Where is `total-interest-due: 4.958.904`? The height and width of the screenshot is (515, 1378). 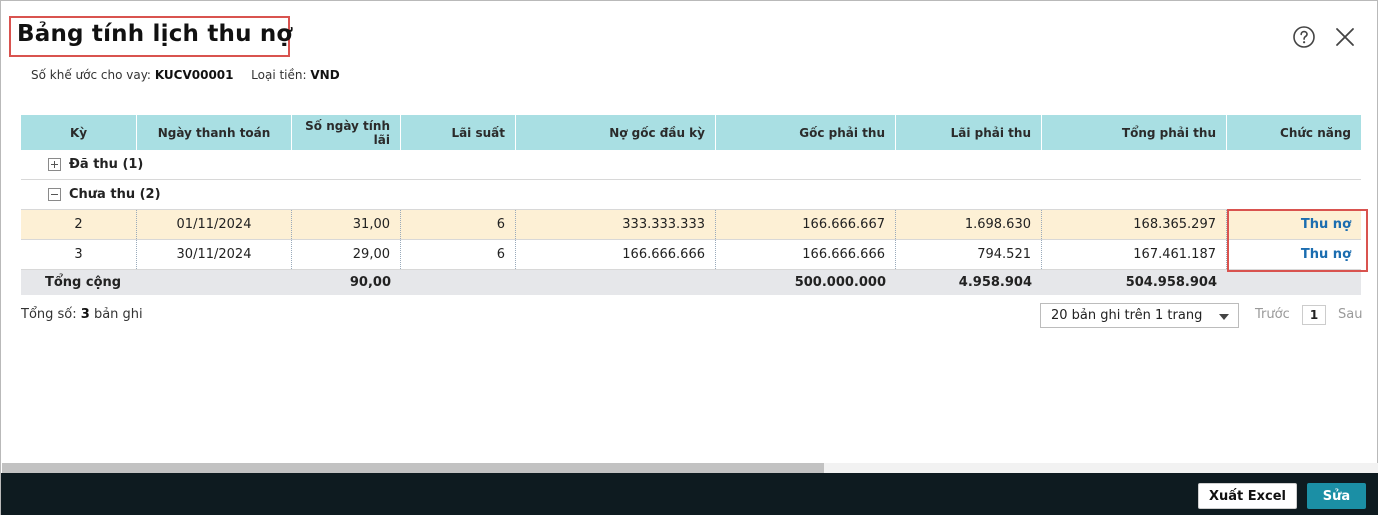 total-interest-due: 4.958.904 is located at coordinates (995, 282).